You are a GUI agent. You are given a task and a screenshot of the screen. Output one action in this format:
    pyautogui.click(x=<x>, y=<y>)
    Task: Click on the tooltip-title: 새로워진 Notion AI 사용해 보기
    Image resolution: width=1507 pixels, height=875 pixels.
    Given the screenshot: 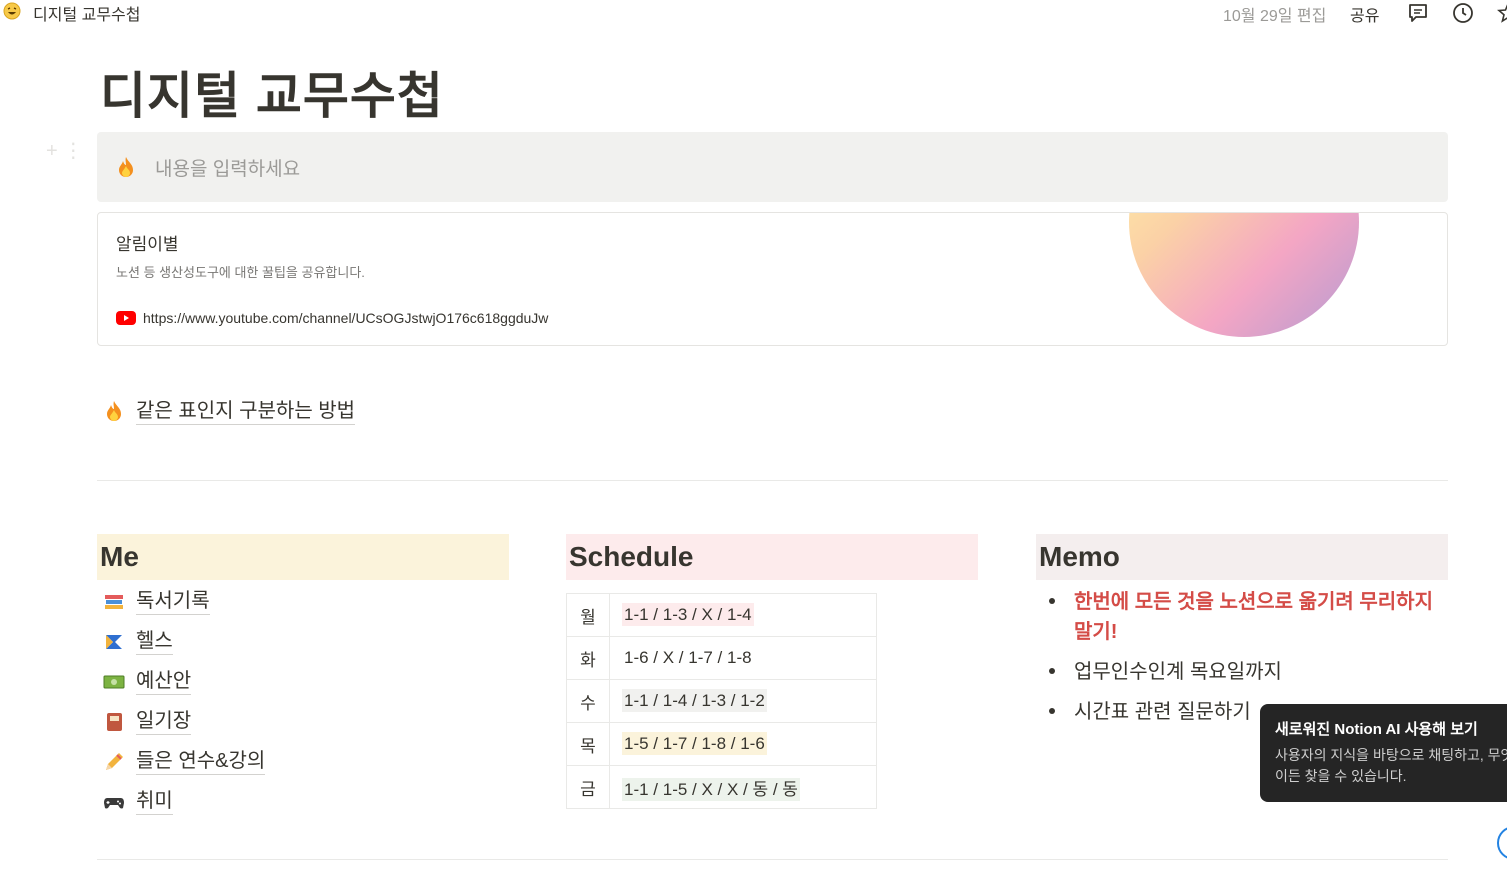 What is the action you would take?
    pyautogui.click(x=1376, y=729)
    